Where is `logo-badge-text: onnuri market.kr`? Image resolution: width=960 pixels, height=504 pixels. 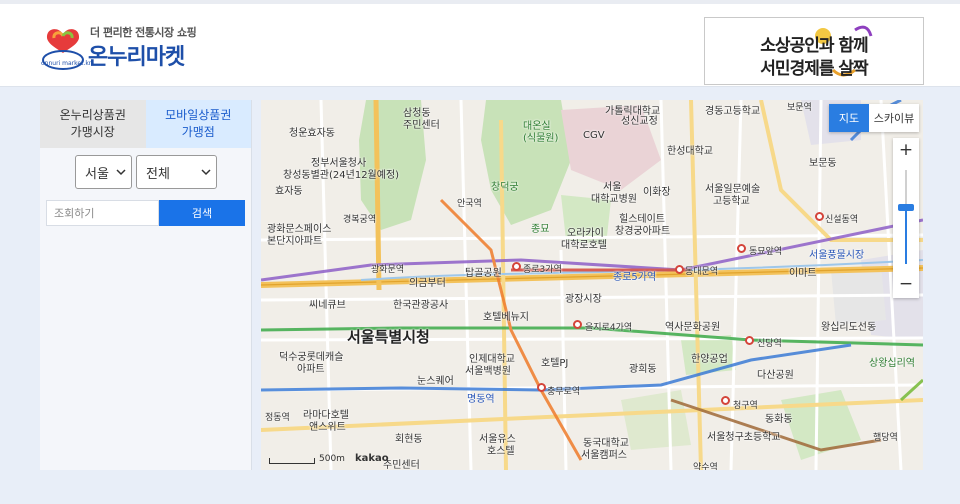
logo-badge-text: onnuri market.kr is located at coordinates (66, 63).